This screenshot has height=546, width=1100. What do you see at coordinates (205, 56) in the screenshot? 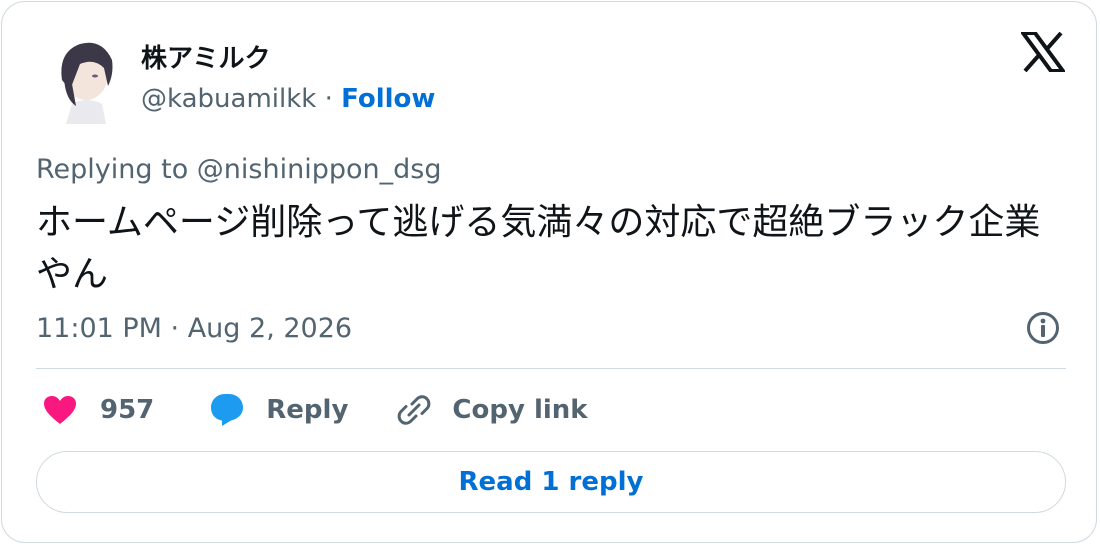
I see `author-name: 株アミルク` at bounding box center [205, 56].